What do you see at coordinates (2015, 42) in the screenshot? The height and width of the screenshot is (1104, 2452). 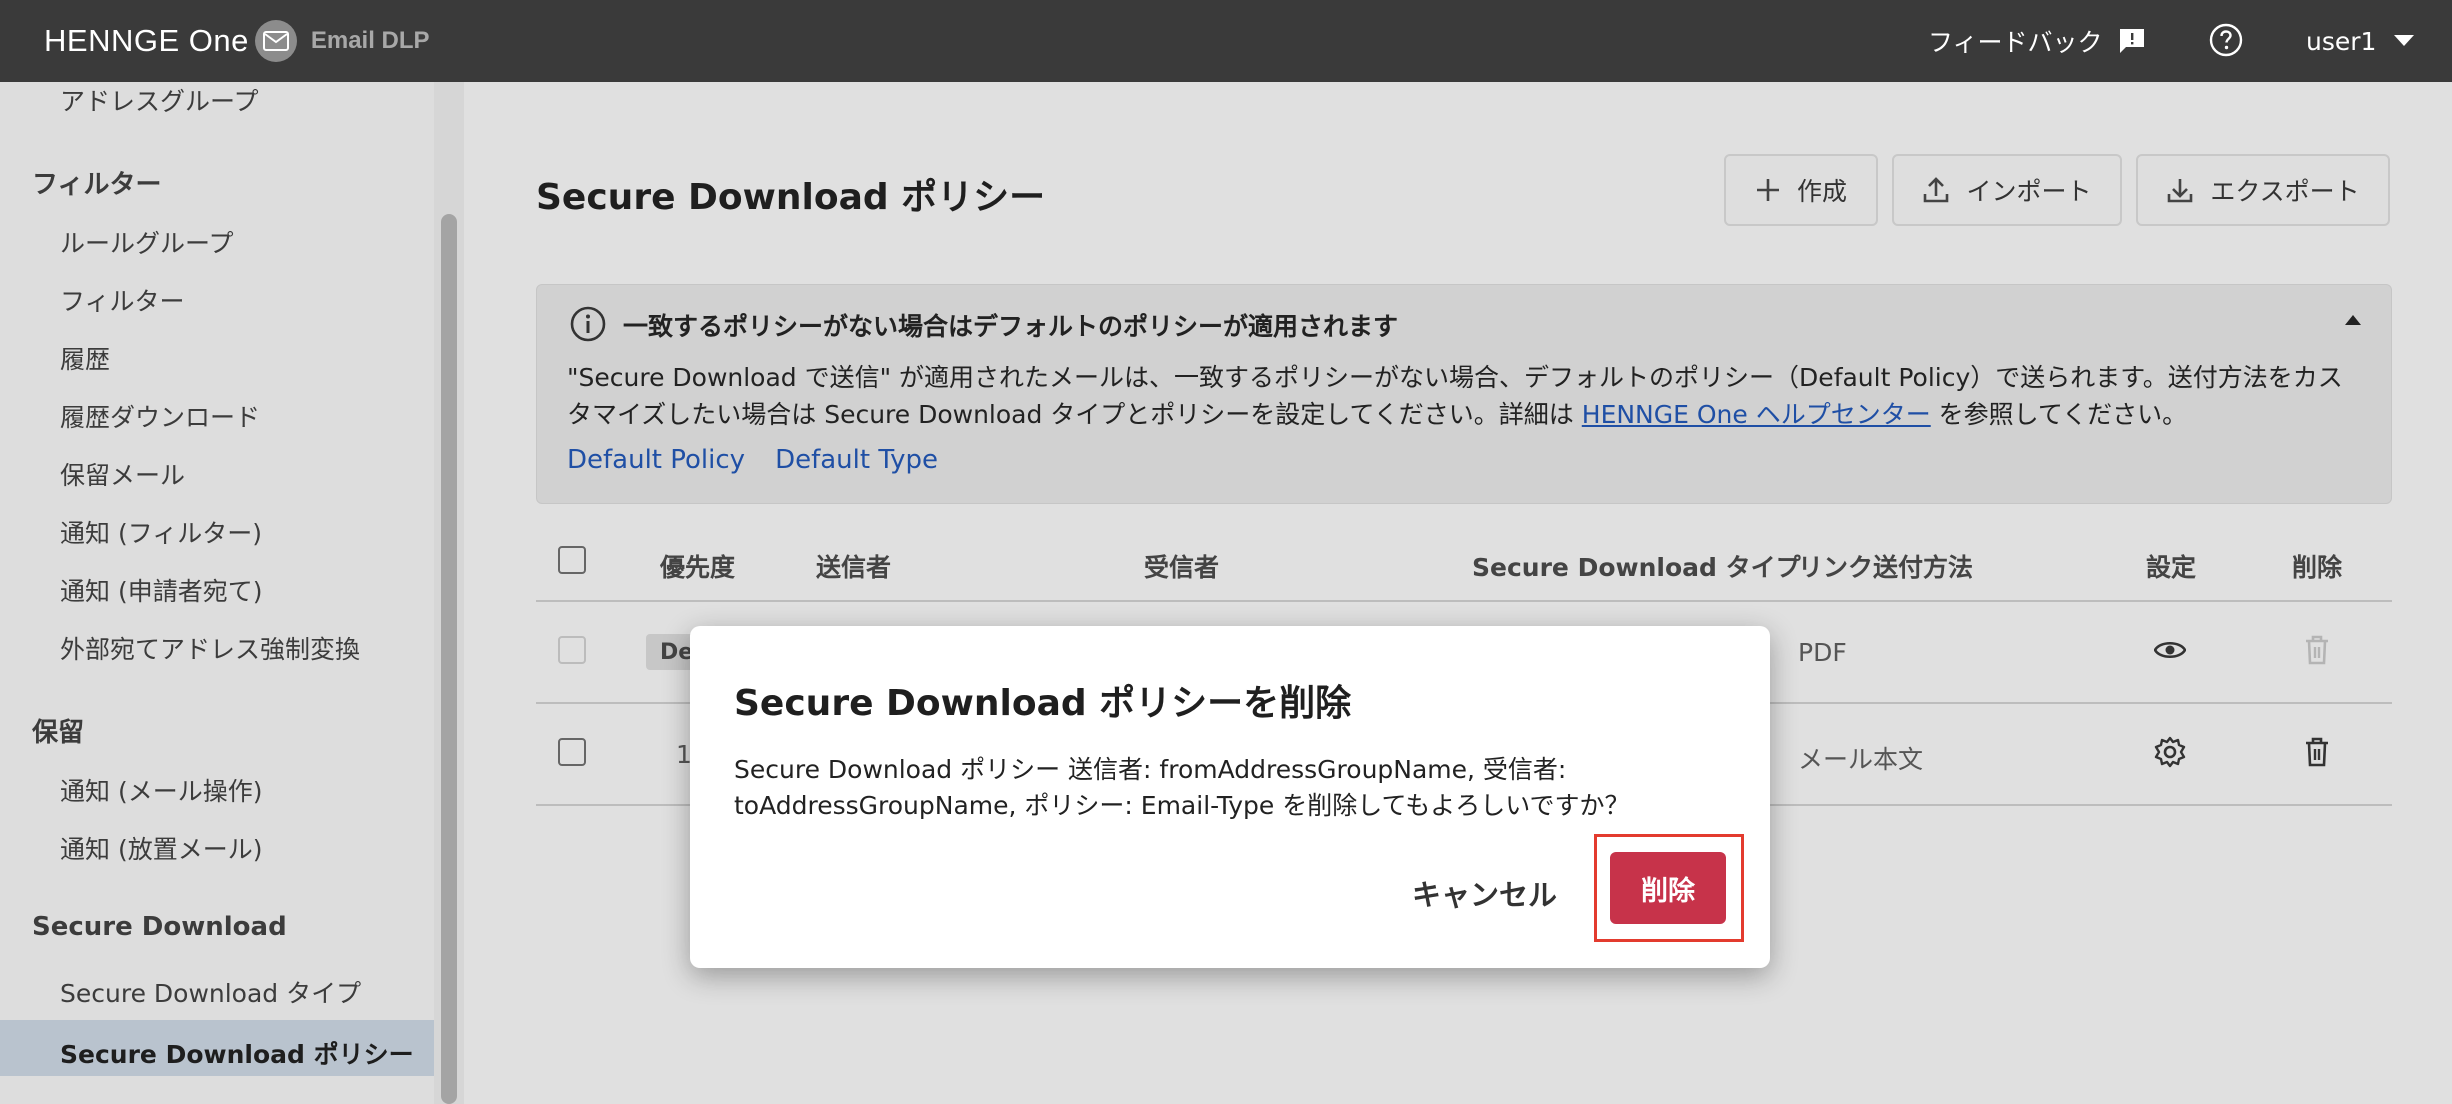 I see `feedback-label: フィードバック` at bounding box center [2015, 42].